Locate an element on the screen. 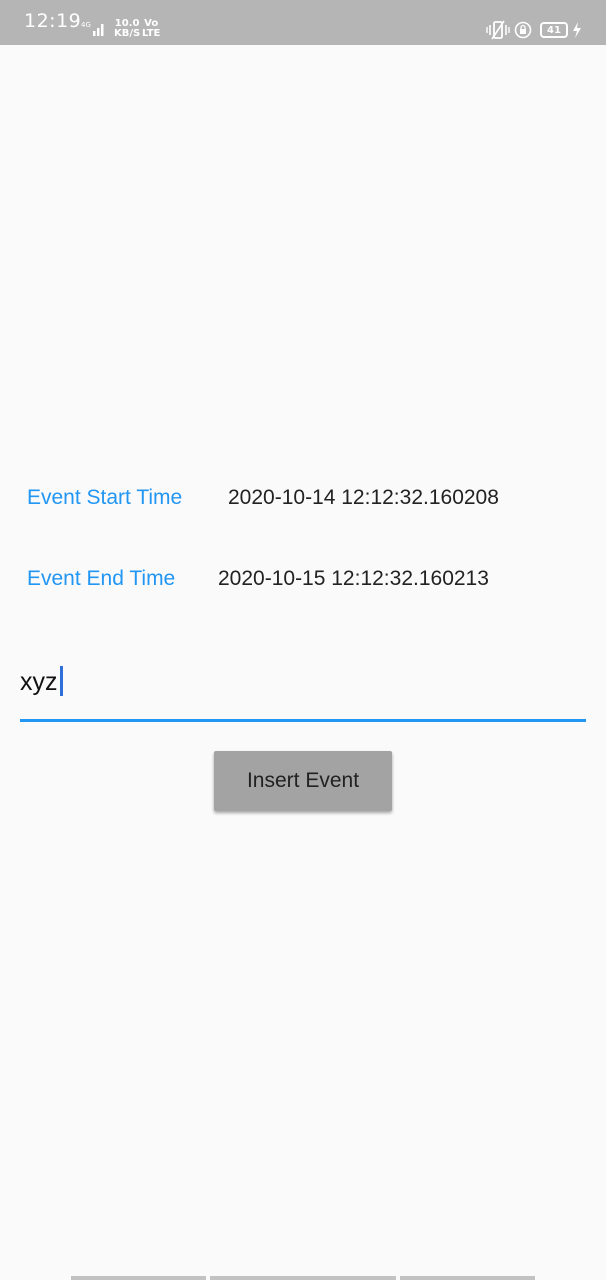  event-end-value: 2020-10-15 12:12:32.160213 is located at coordinates (353, 578).